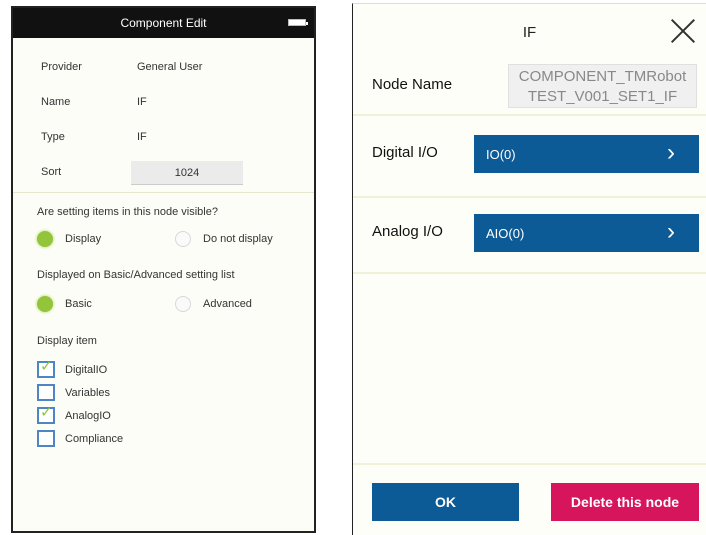 This screenshot has width=706, height=535. What do you see at coordinates (46, 438) in the screenshot?
I see `compliance-checkbox` at bounding box center [46, 438].